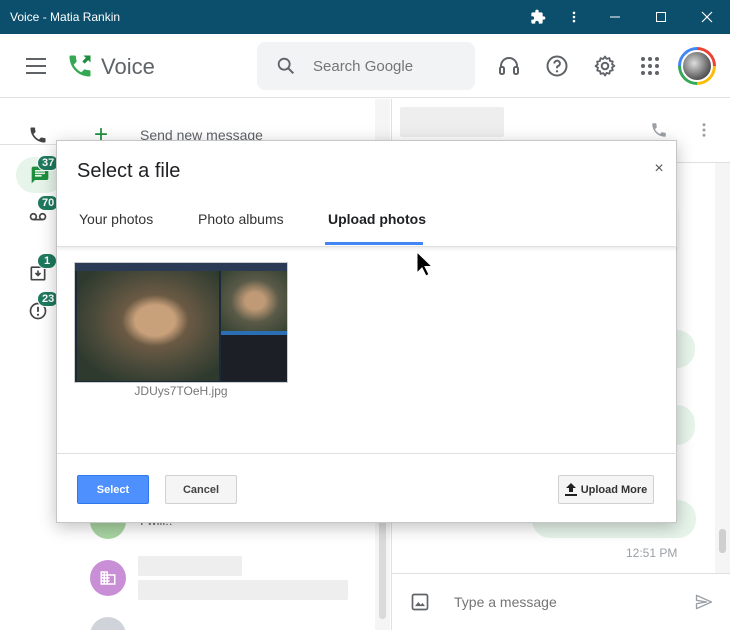 This screenshot has height=630, width=730. I want to click on phone-icon, so click(38, 135).